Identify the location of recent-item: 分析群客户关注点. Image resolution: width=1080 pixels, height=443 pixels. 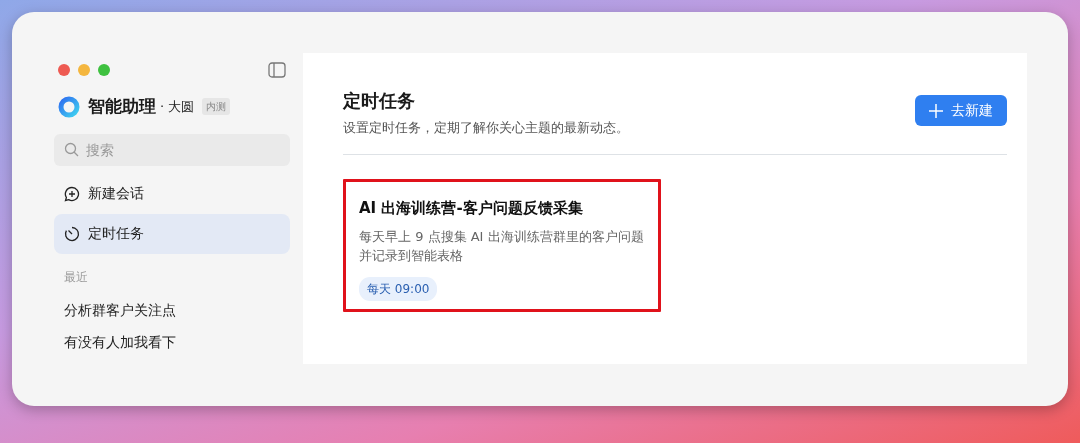
(172, 309).